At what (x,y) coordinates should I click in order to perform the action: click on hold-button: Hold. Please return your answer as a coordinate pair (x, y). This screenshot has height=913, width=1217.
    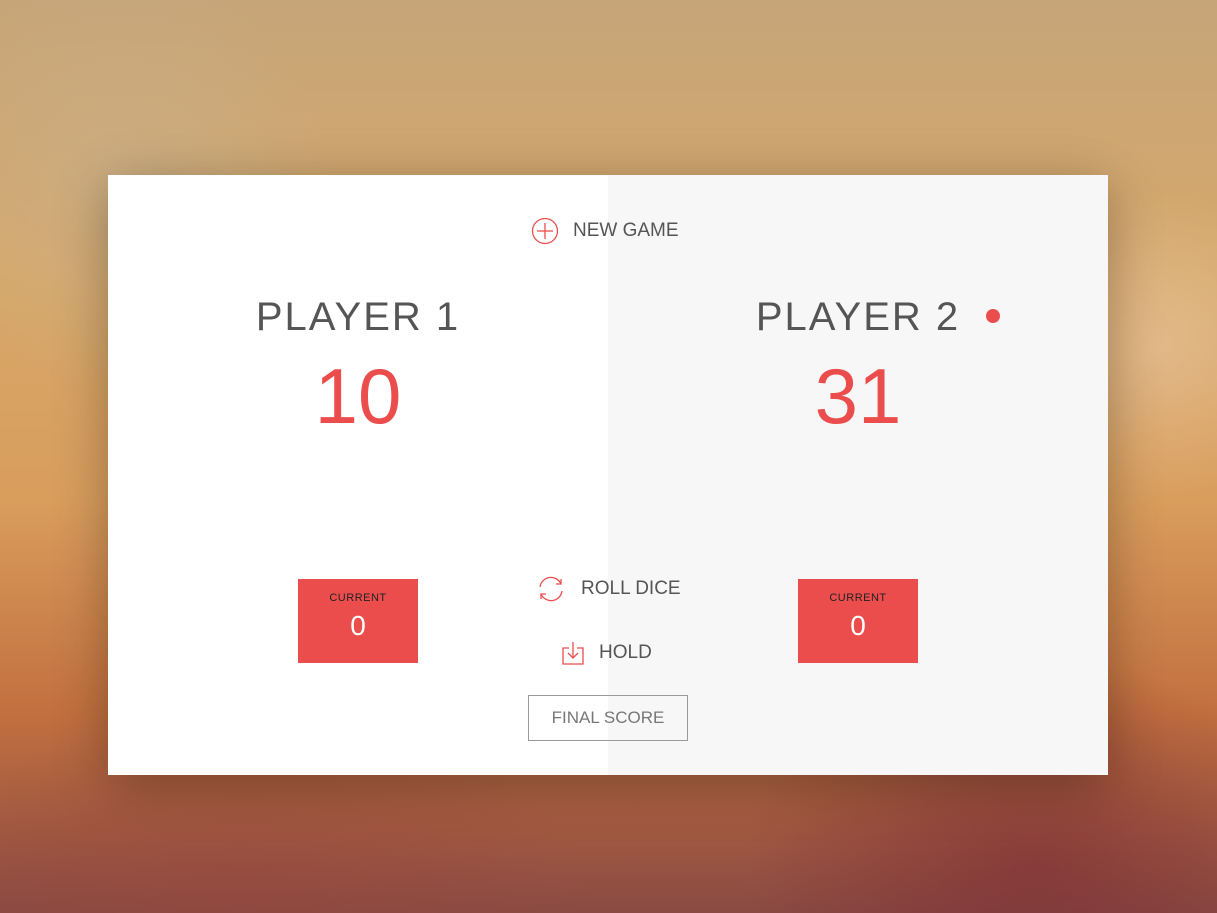
    Looking at the image, I should click on (606, 653).